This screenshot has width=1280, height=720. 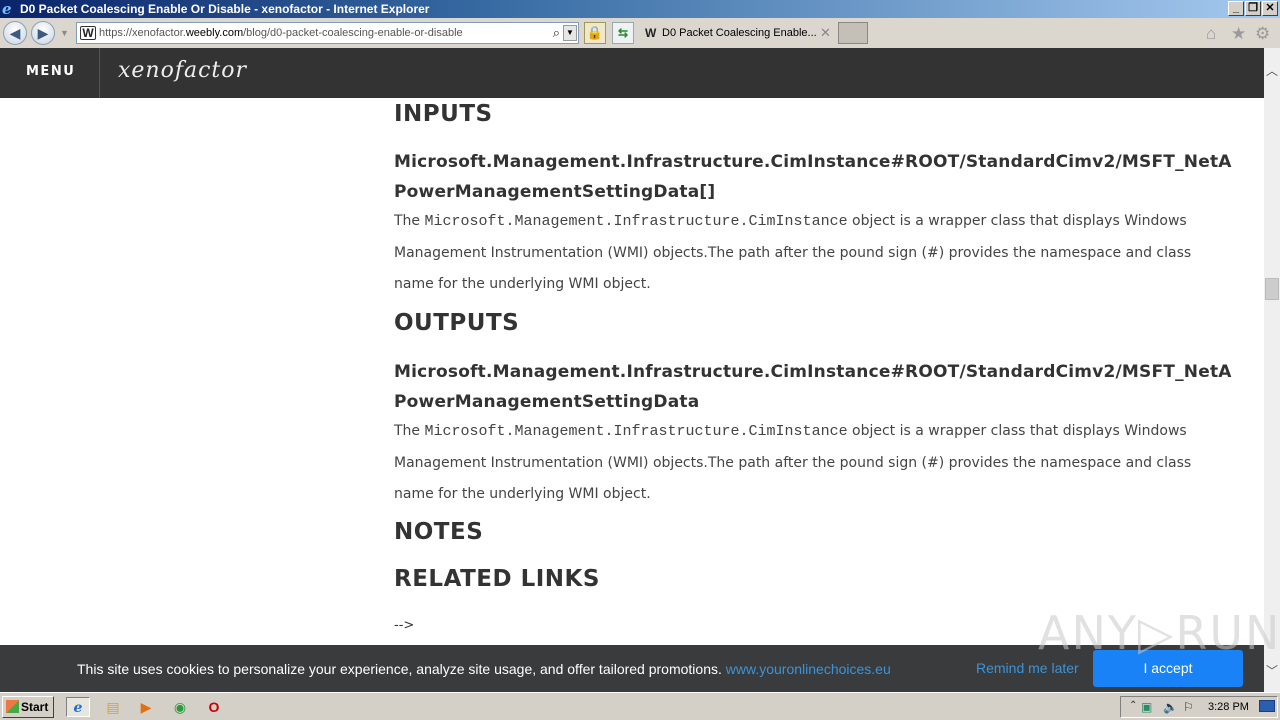 What do you see at coordinates (457, 323) in the screenshot?
I see `outputs-heading: OUTPUTS` at bounding box center [457, 323].